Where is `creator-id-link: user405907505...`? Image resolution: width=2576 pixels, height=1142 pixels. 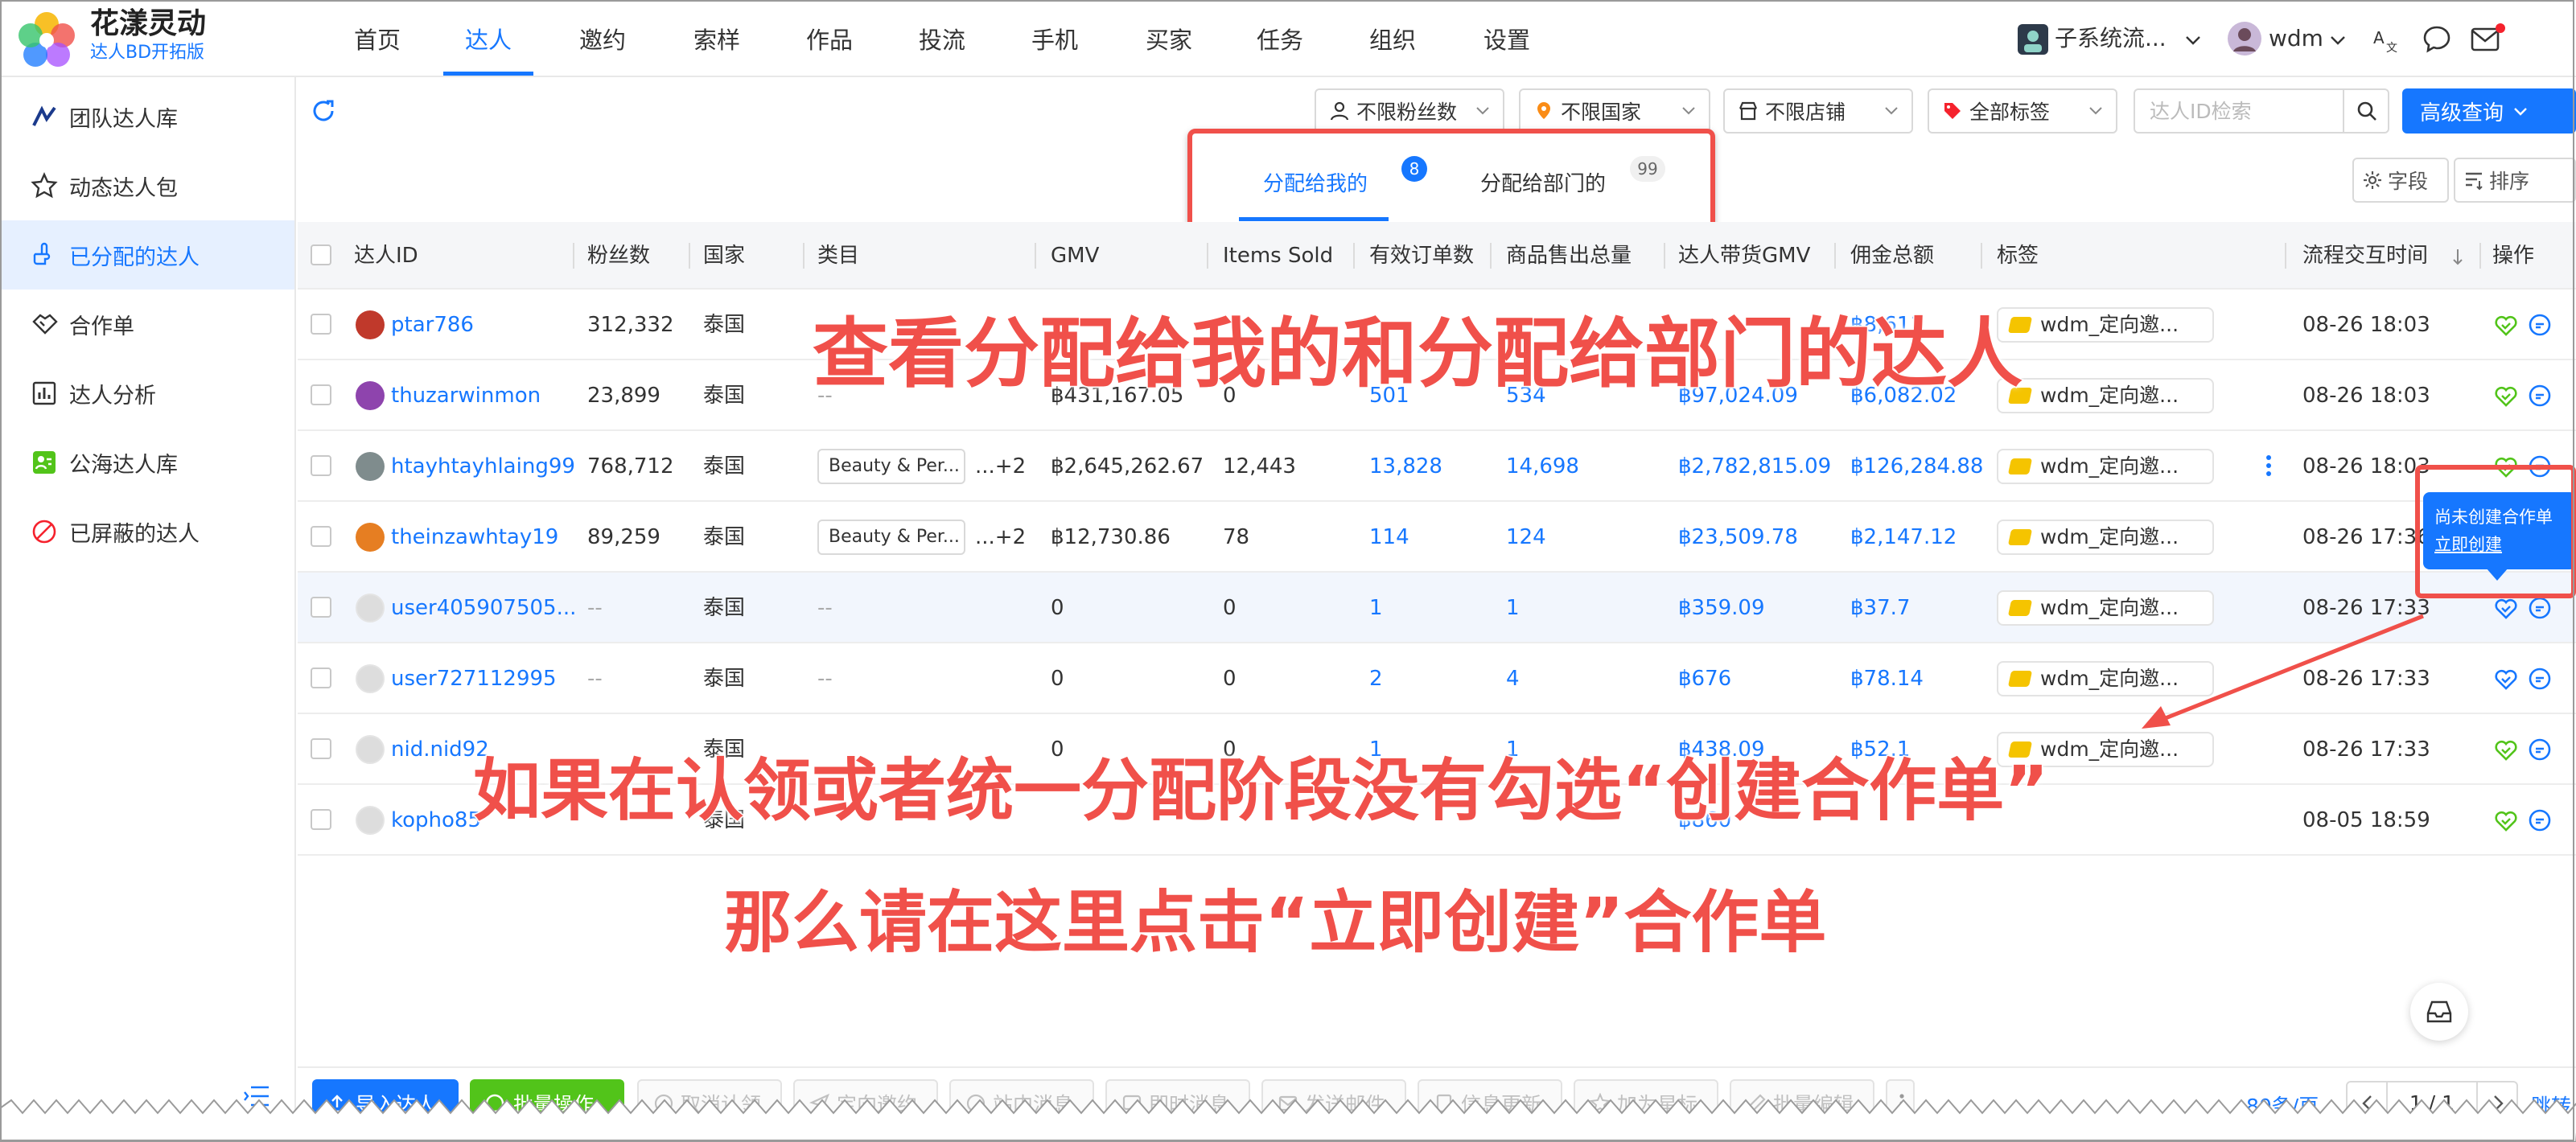
creator-id-link: user405907505... is located at coordinates (483, 608).